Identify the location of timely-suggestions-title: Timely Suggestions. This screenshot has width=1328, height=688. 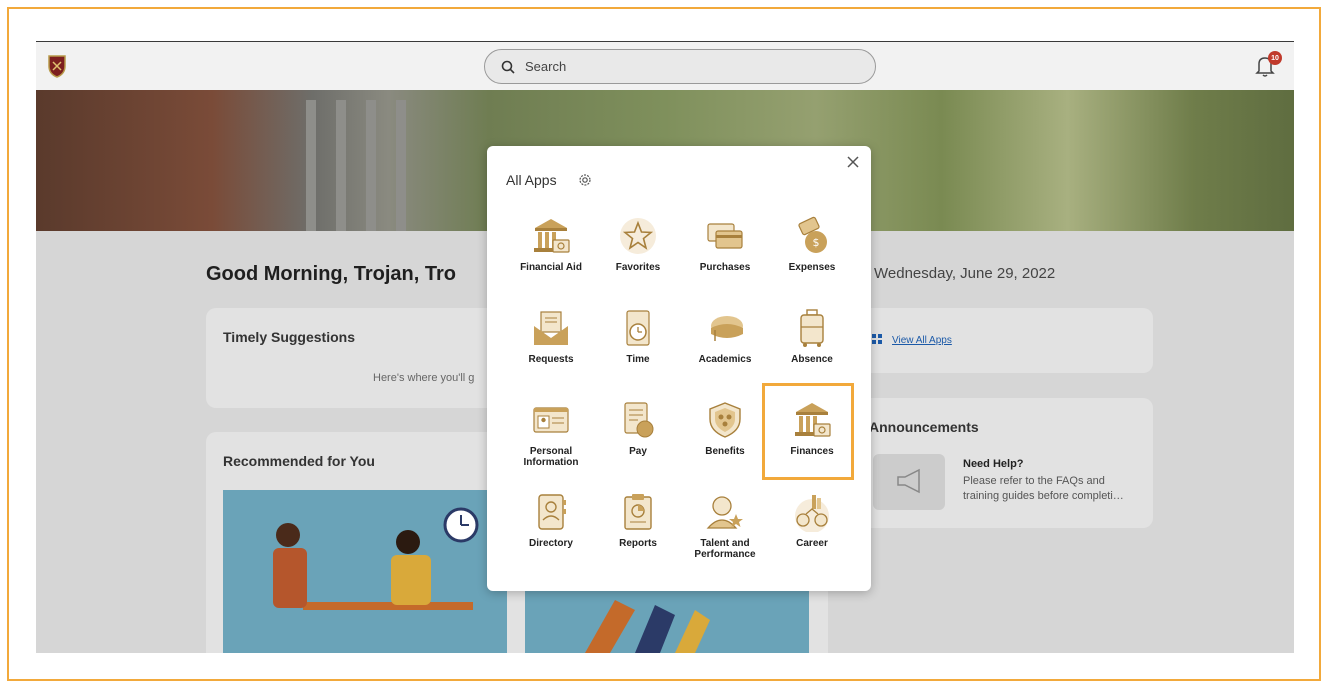
(289, 337).